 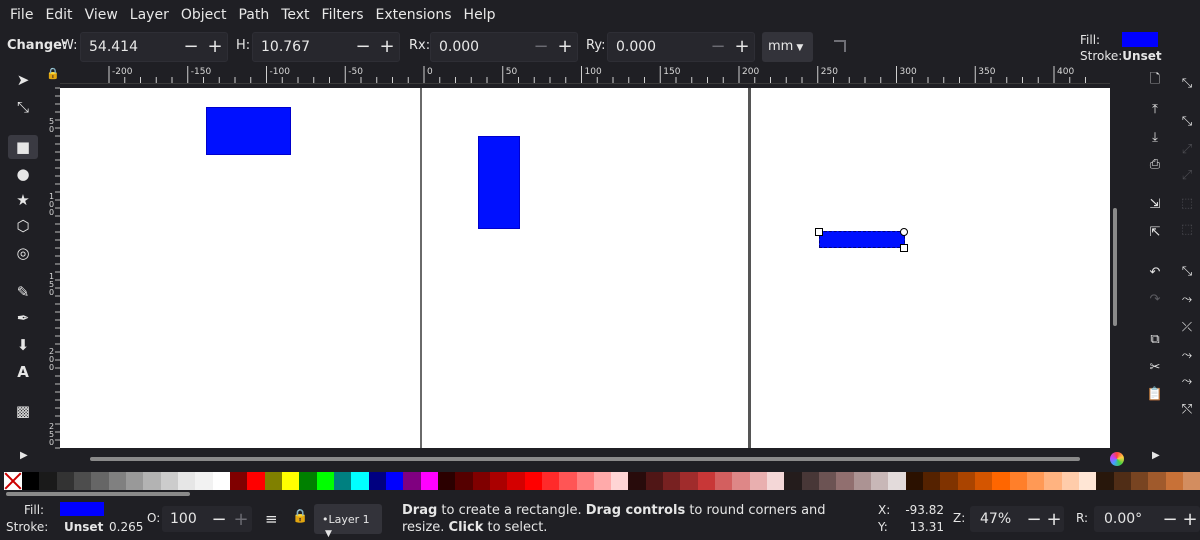 What do you see at coordinates (1155, 339) in the screenshot?
I see `copy-icon: ⧉` at bounding box center [1155, 339].